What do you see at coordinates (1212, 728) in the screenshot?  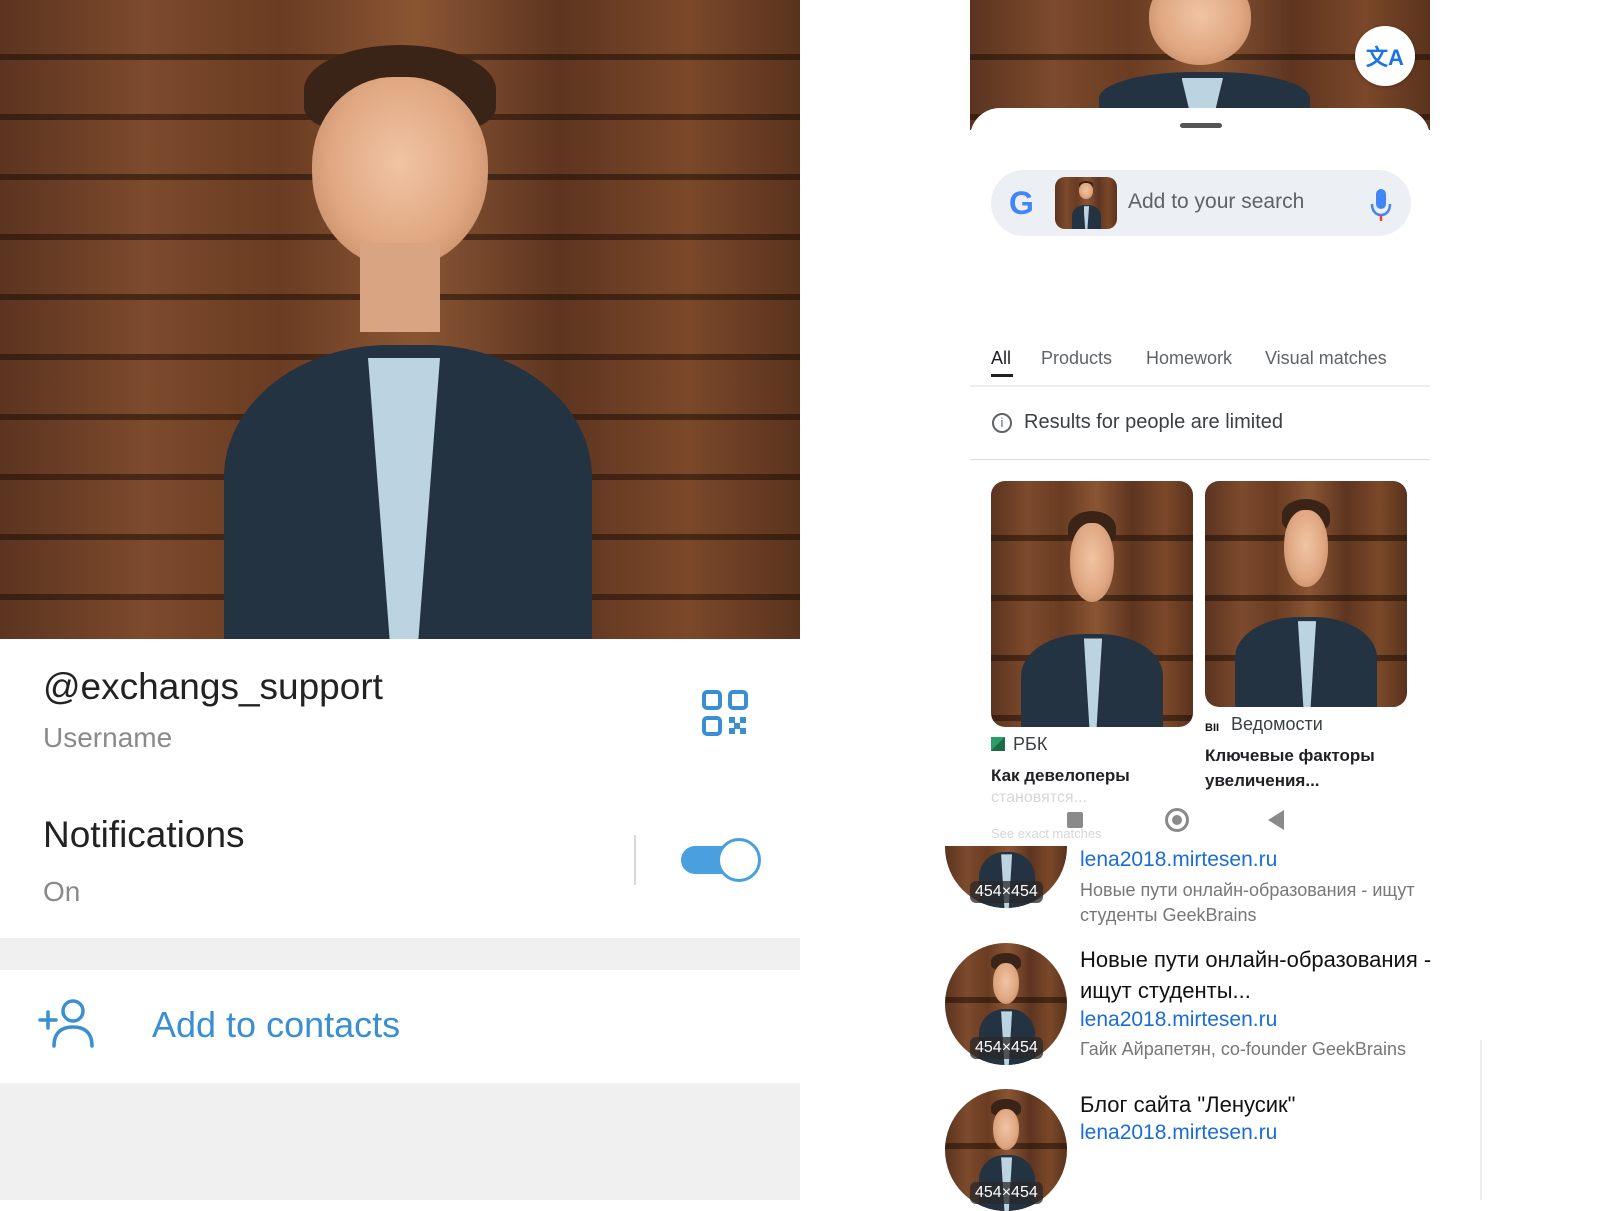 I see `vedomosti-logo-icon: ВII` at bounding box center [1212, 728].